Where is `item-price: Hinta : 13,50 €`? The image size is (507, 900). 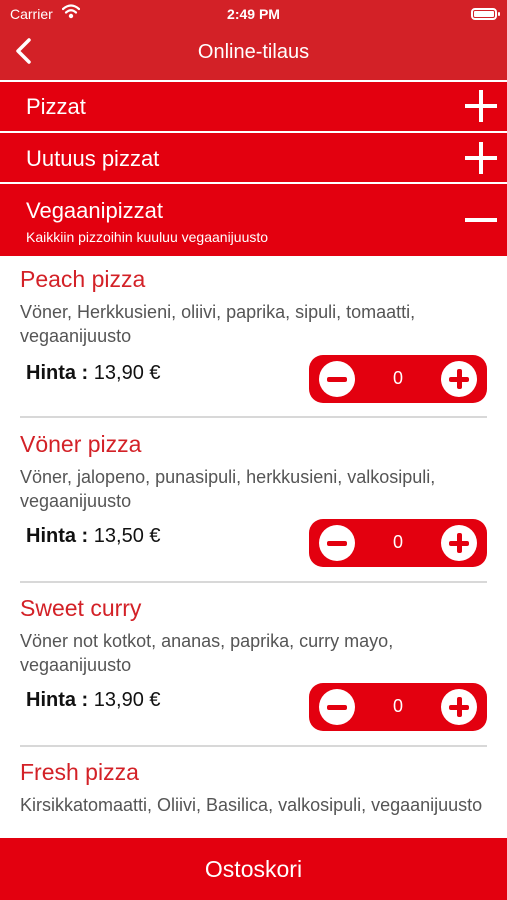
item-price: Hinta : 13,50 € is located at coordinates (93, 536).